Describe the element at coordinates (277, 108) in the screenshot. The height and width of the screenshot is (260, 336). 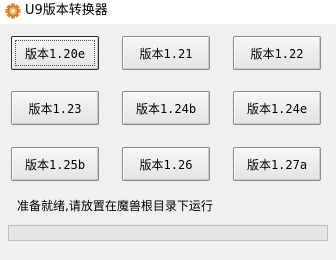
I see `version-1-24e-button: 版本1.24e` at that location.